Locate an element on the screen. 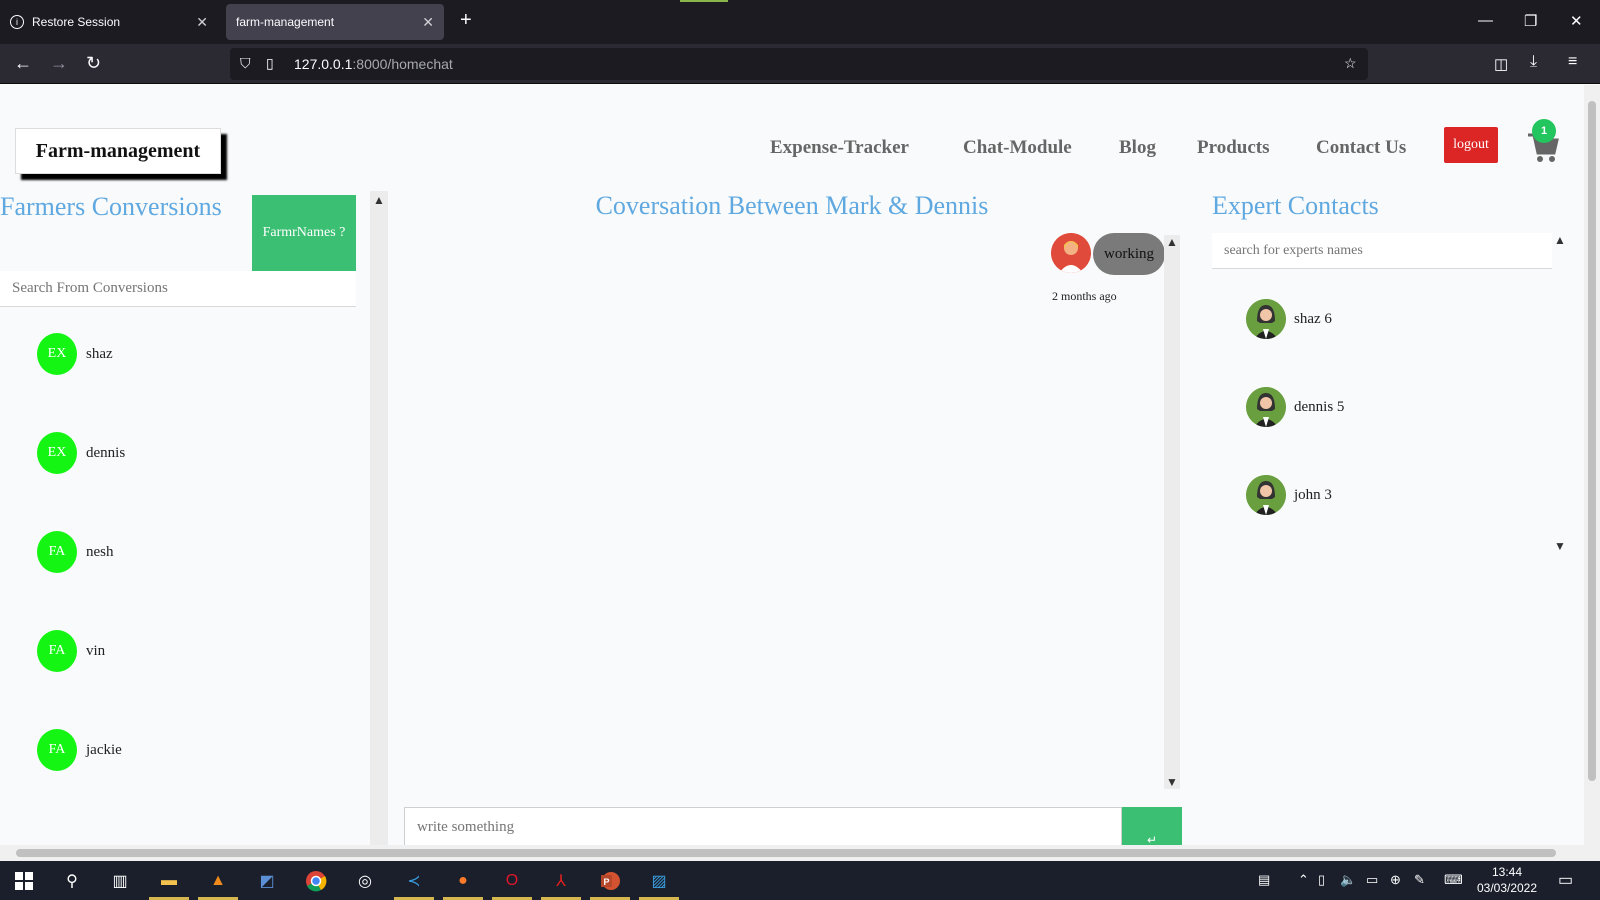 This screenshot has width=1600, height=900. menu-icon: ≡ is located at coordinates (1572, 62).